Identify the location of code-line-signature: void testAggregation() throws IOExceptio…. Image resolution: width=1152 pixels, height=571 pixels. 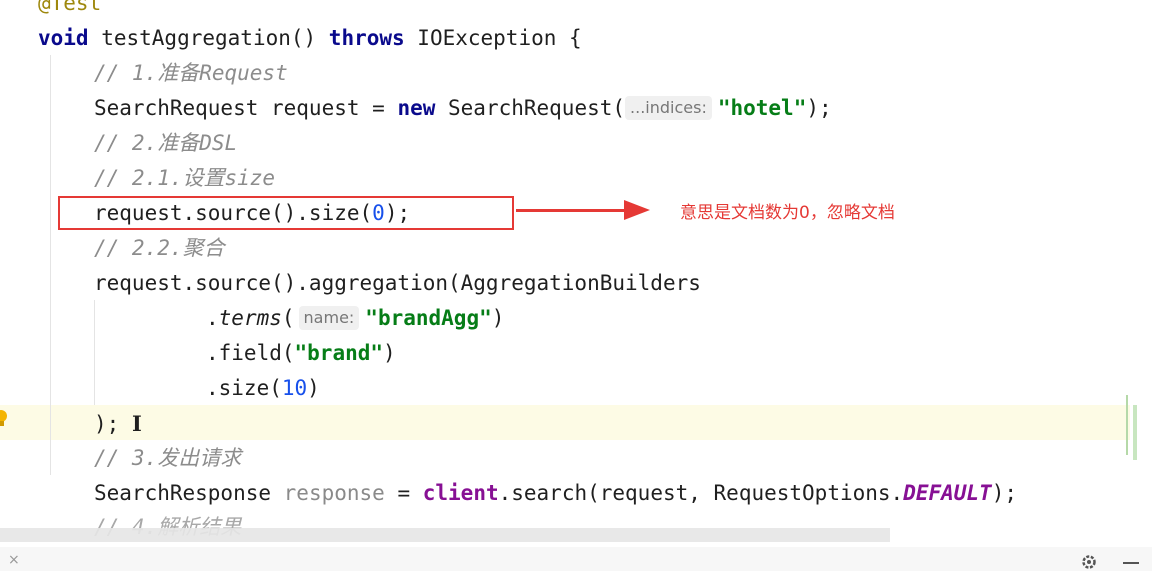
(310, 38).